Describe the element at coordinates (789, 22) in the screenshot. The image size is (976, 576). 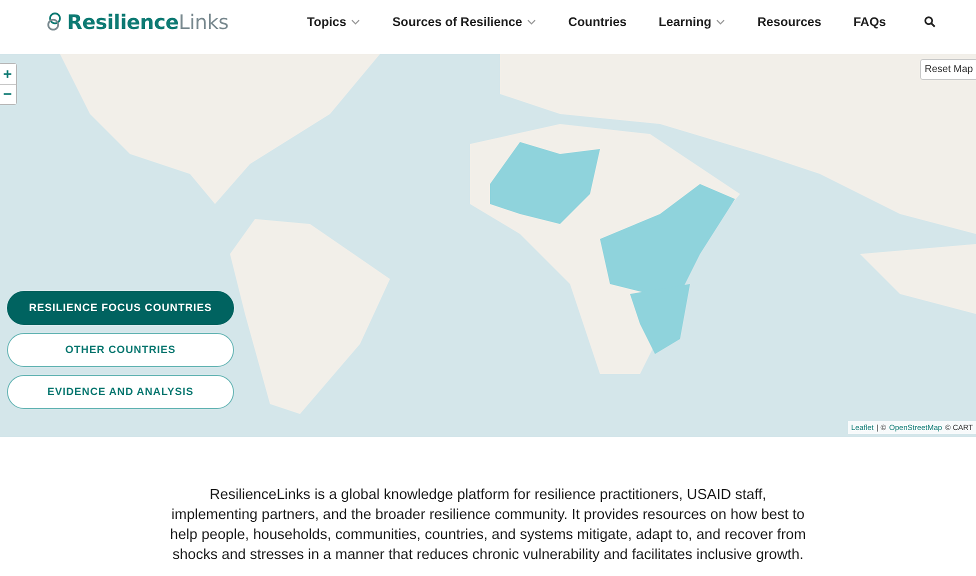
I see `nav-link: Resources` at that location.